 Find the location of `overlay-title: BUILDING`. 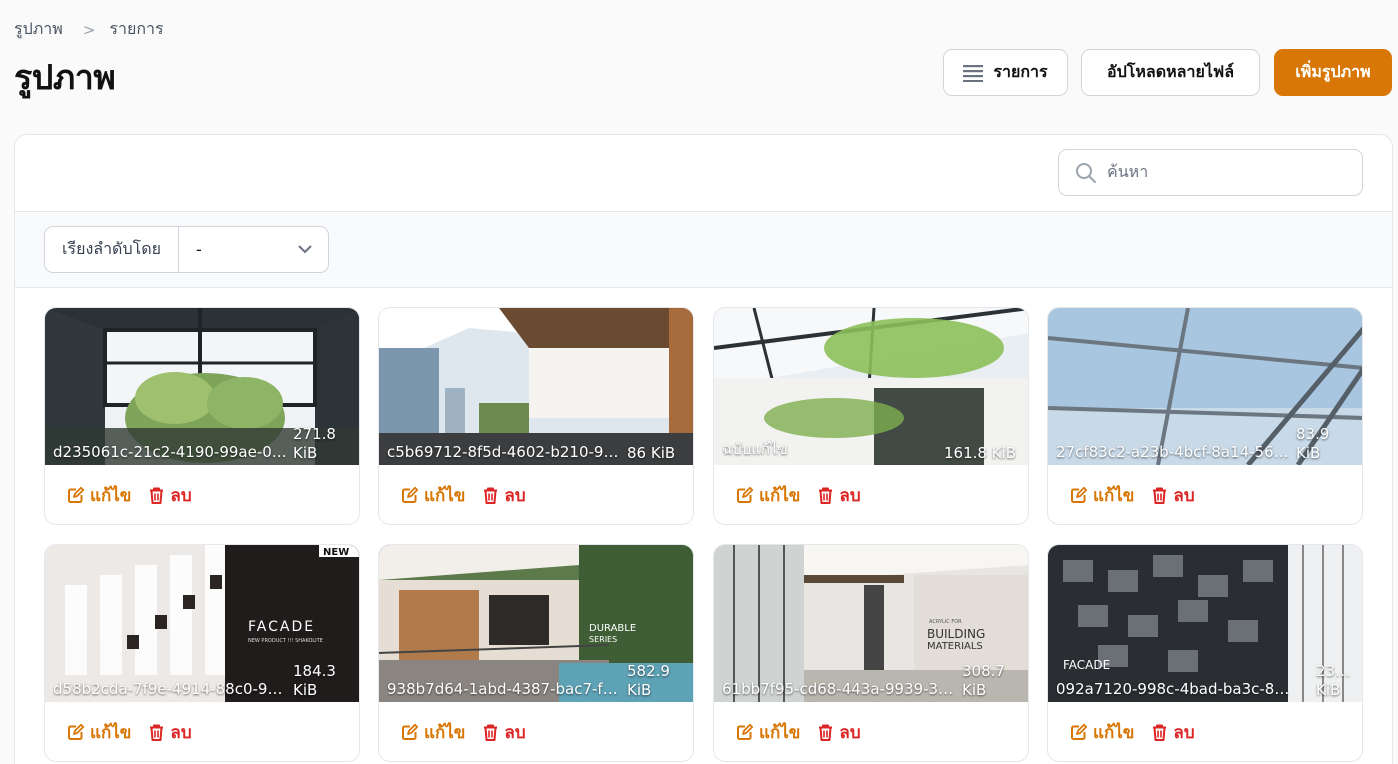

overlay-title: BUILDING is located at coordinates (956, 634).